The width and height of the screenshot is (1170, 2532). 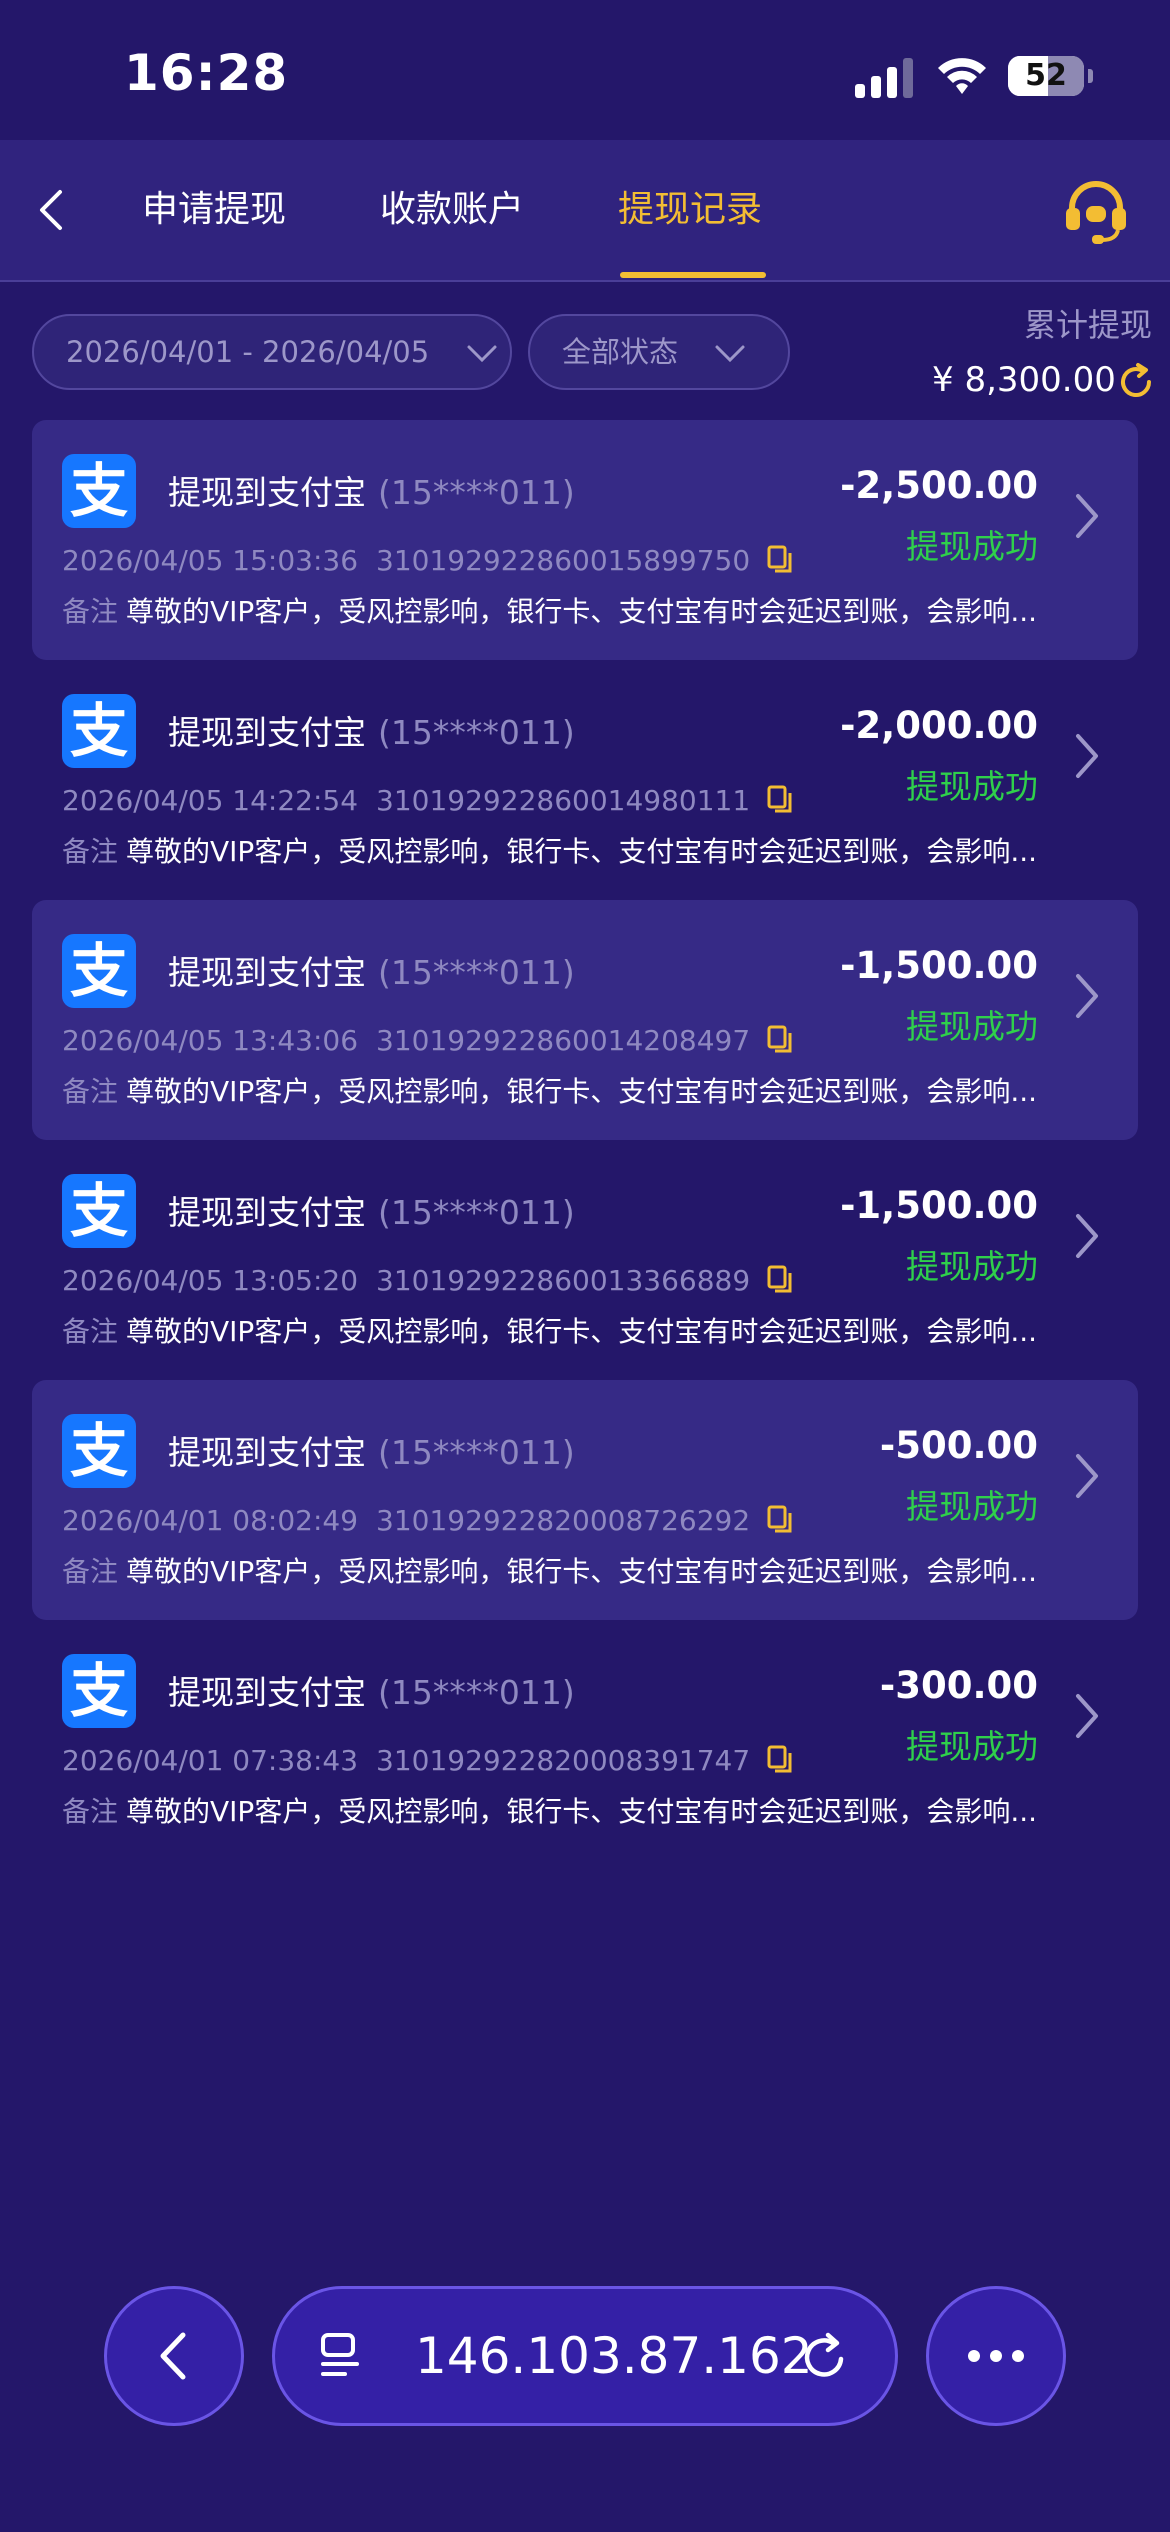 I want to click on tab-apply-withdraw: 申请提现, so click(x=214, y=210).